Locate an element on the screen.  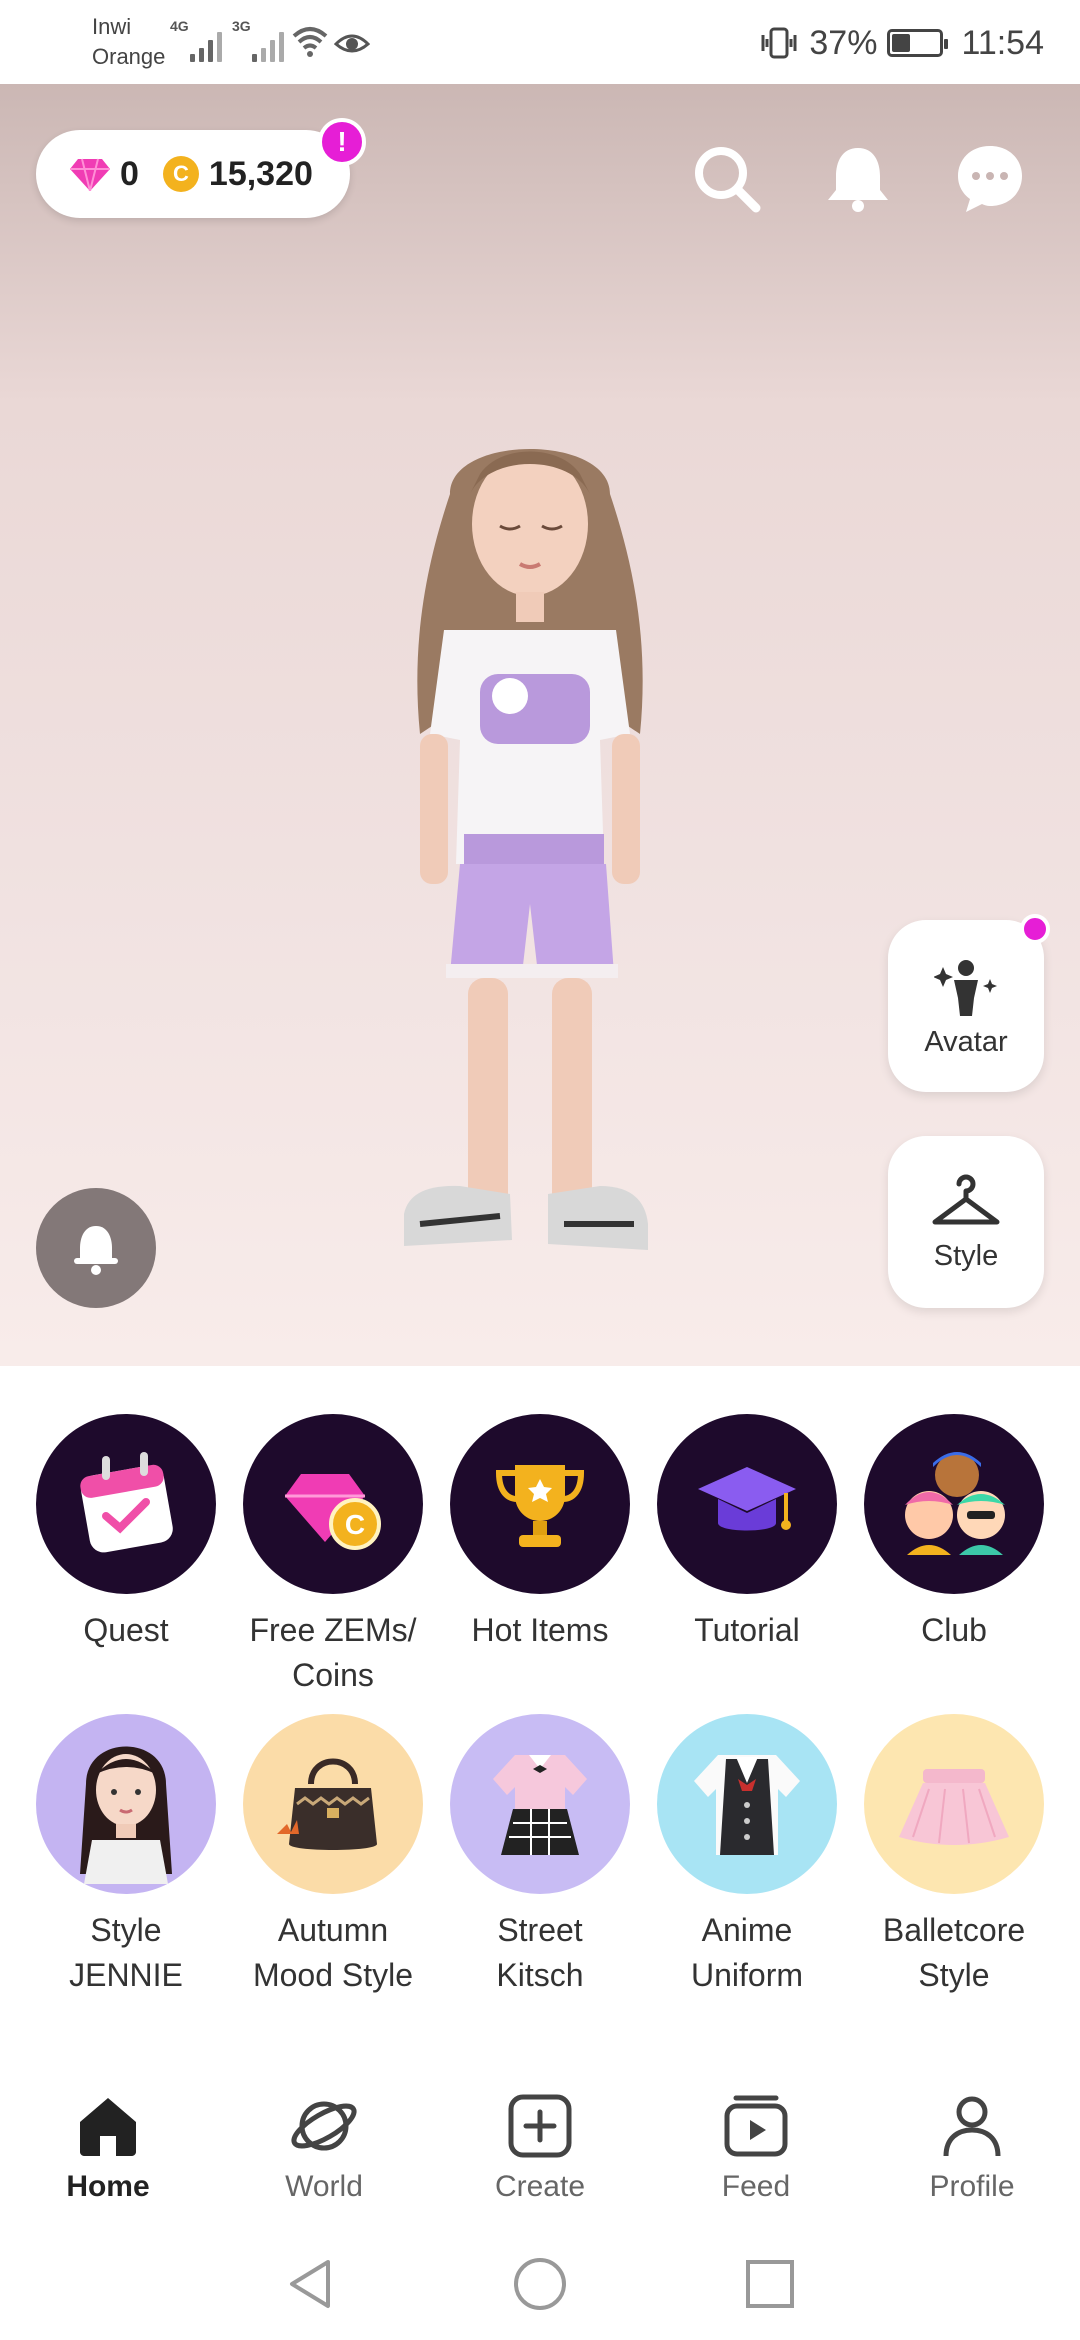
coin-icon: C is located at coordinates (180, 174).